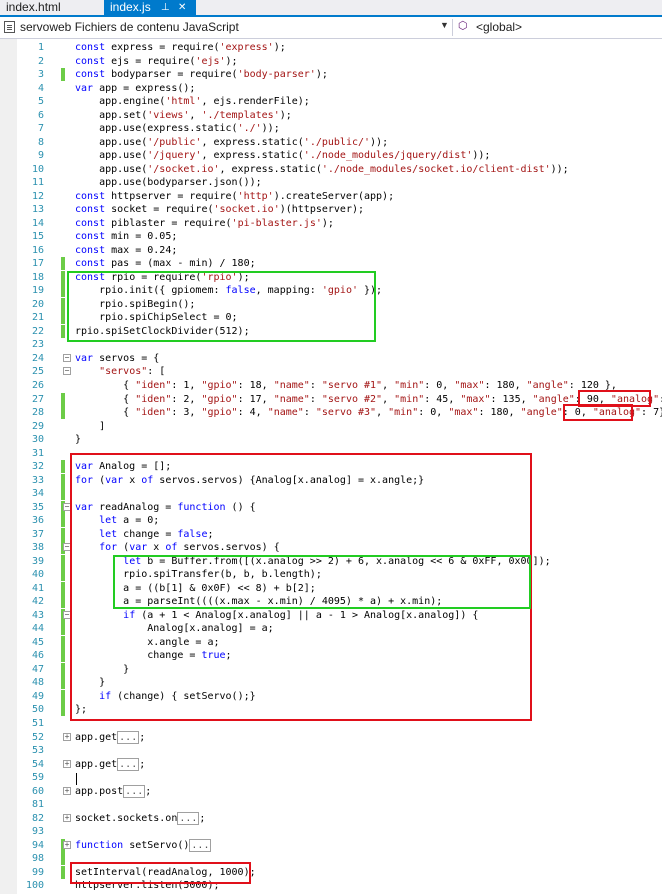 The height and width of the screenshot is (894, 662). Describe the element at coordinates (331, 371) in the screenshot. I see `code-line: 25 − "servos": [` at that location.